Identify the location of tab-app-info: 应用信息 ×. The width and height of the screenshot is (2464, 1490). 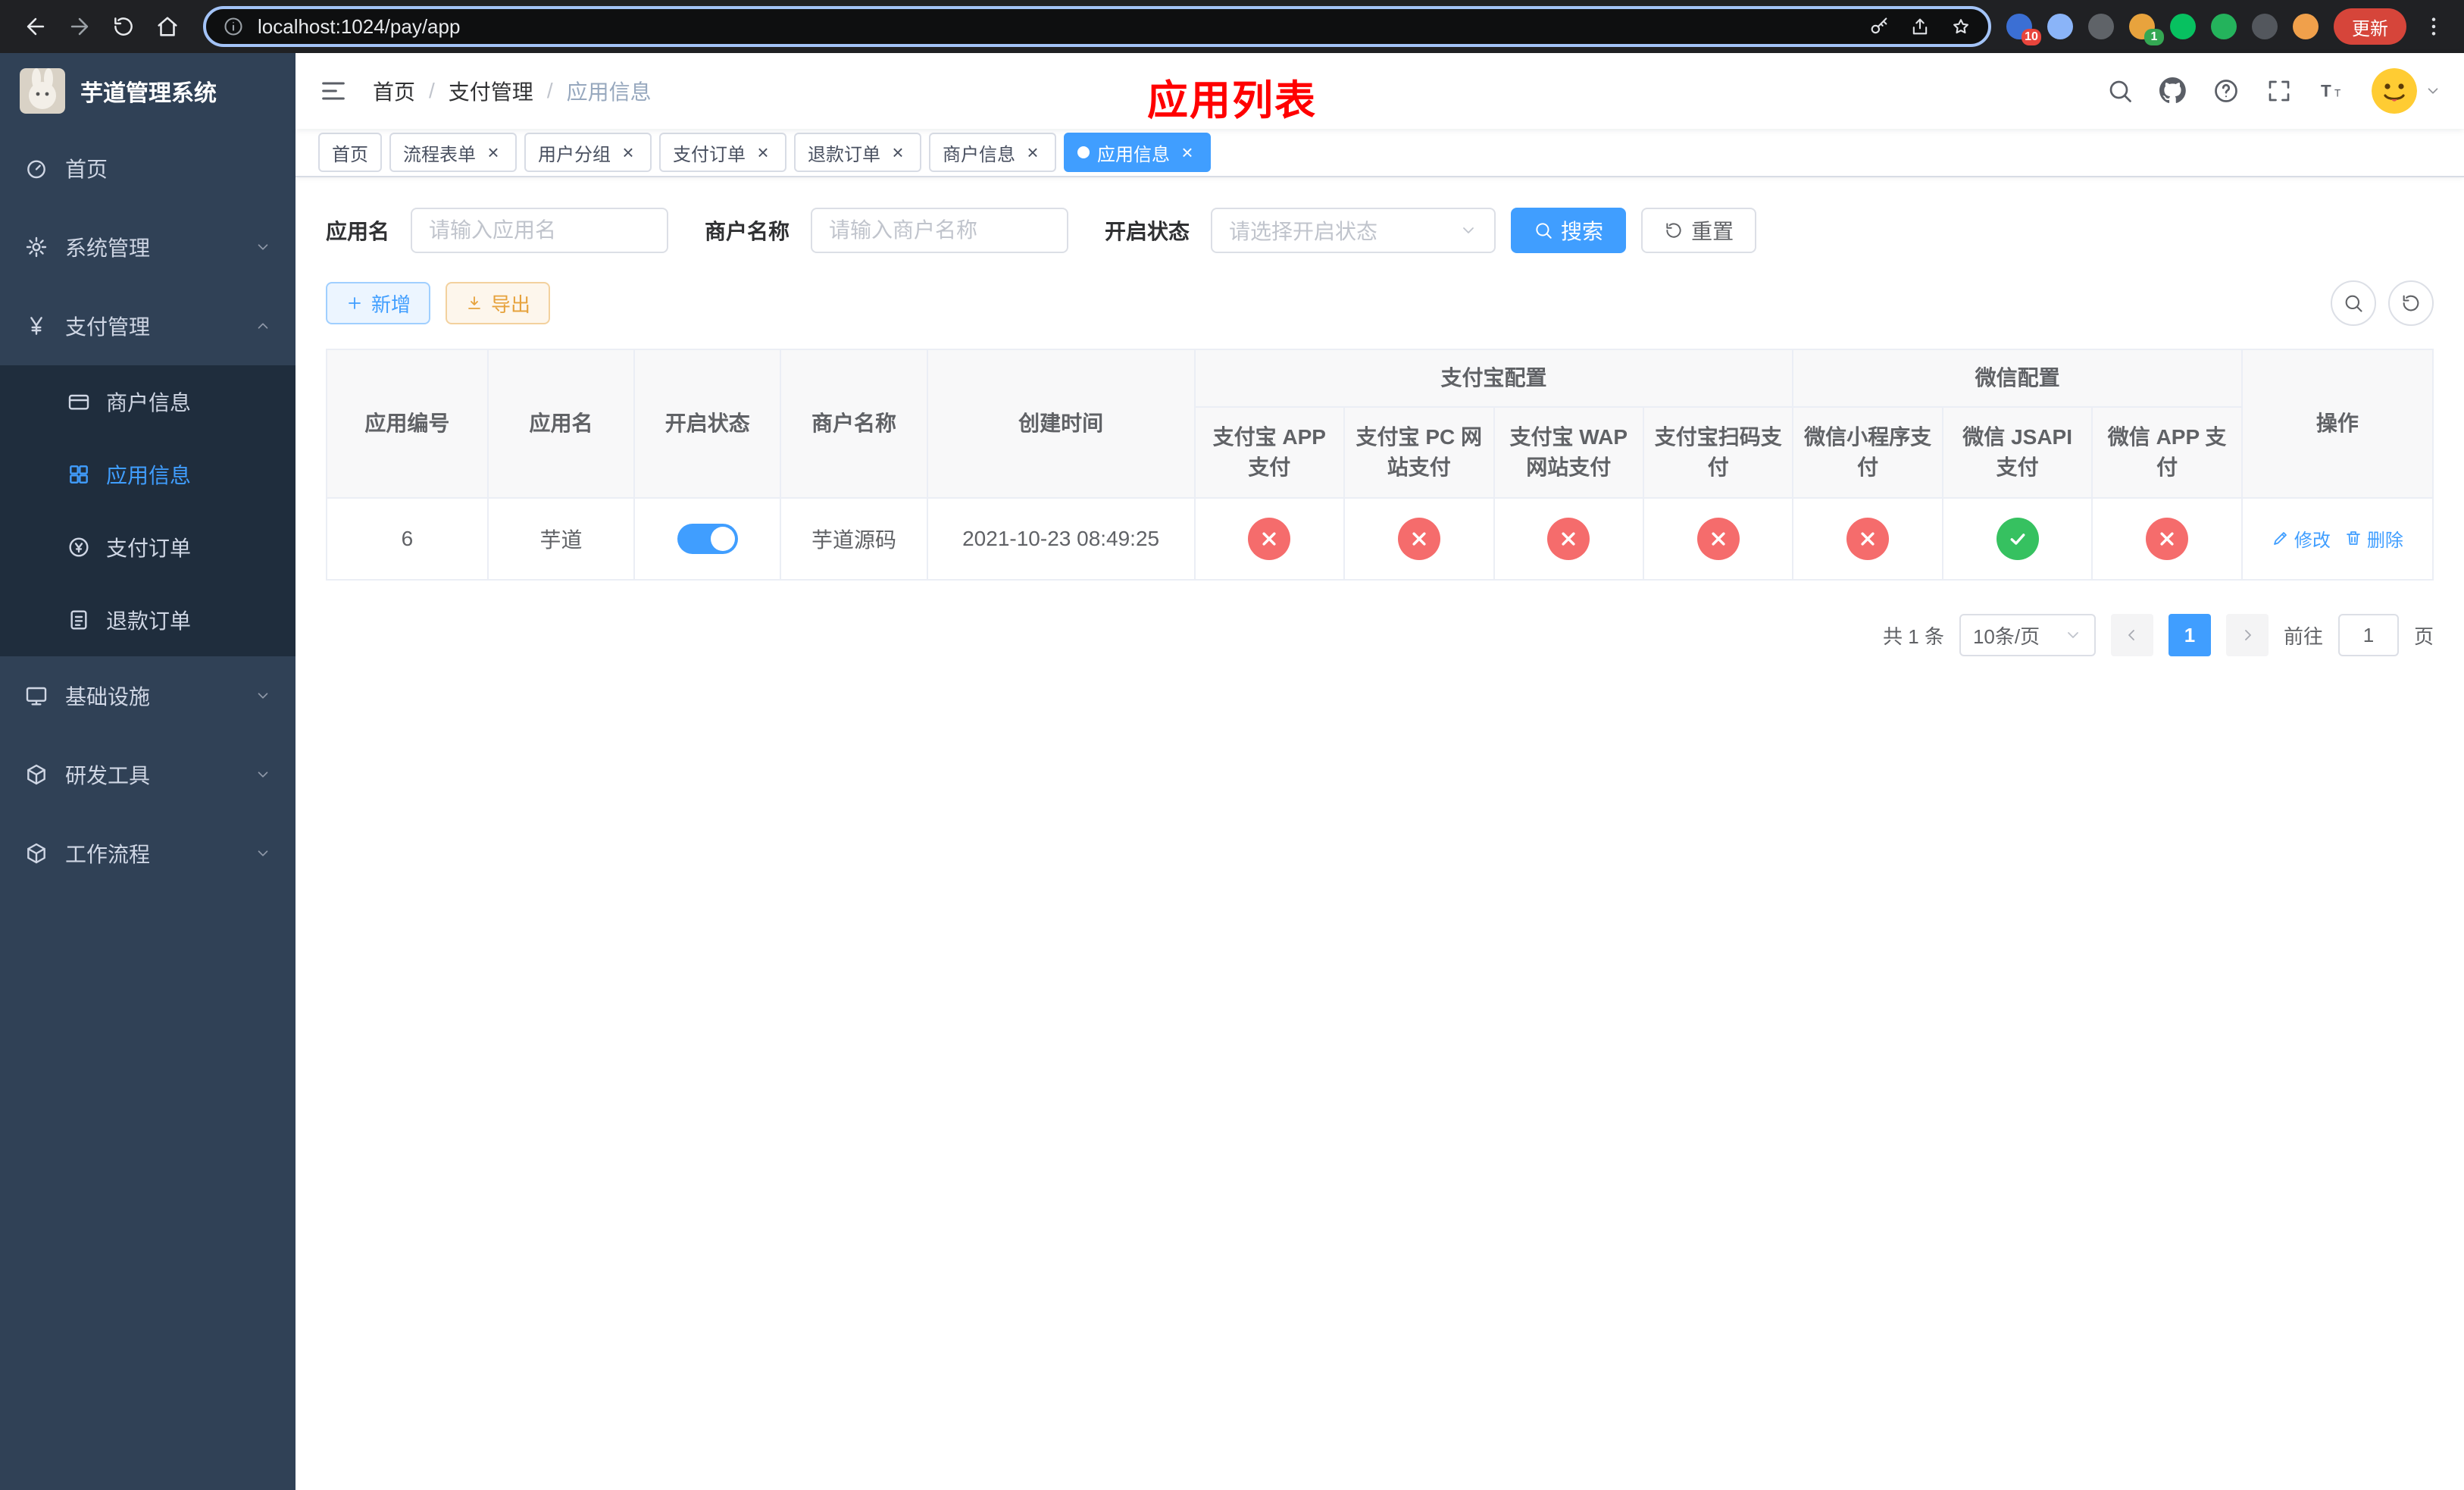
(1137, 152).